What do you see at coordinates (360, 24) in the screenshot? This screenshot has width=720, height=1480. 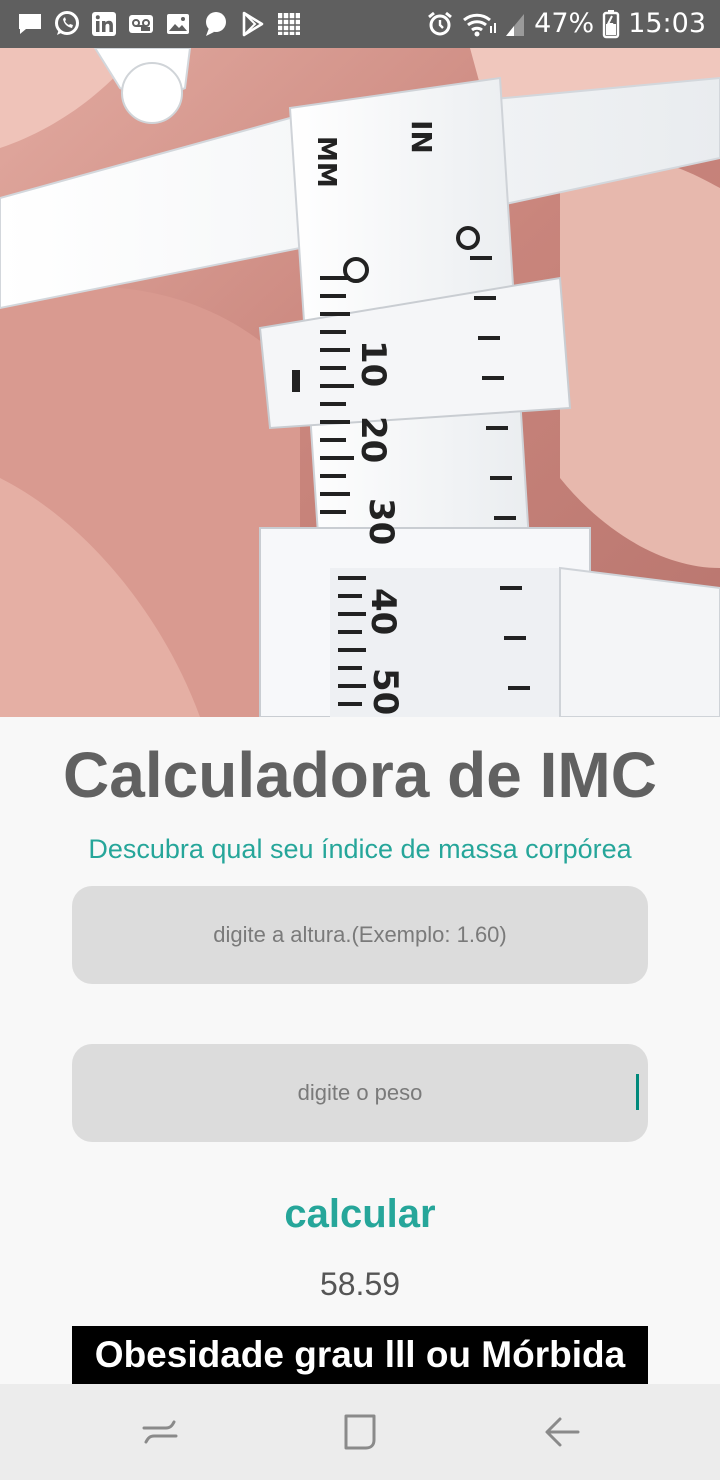 I see `status-bar: 47% 15:03` at bounding box center [360, 24].